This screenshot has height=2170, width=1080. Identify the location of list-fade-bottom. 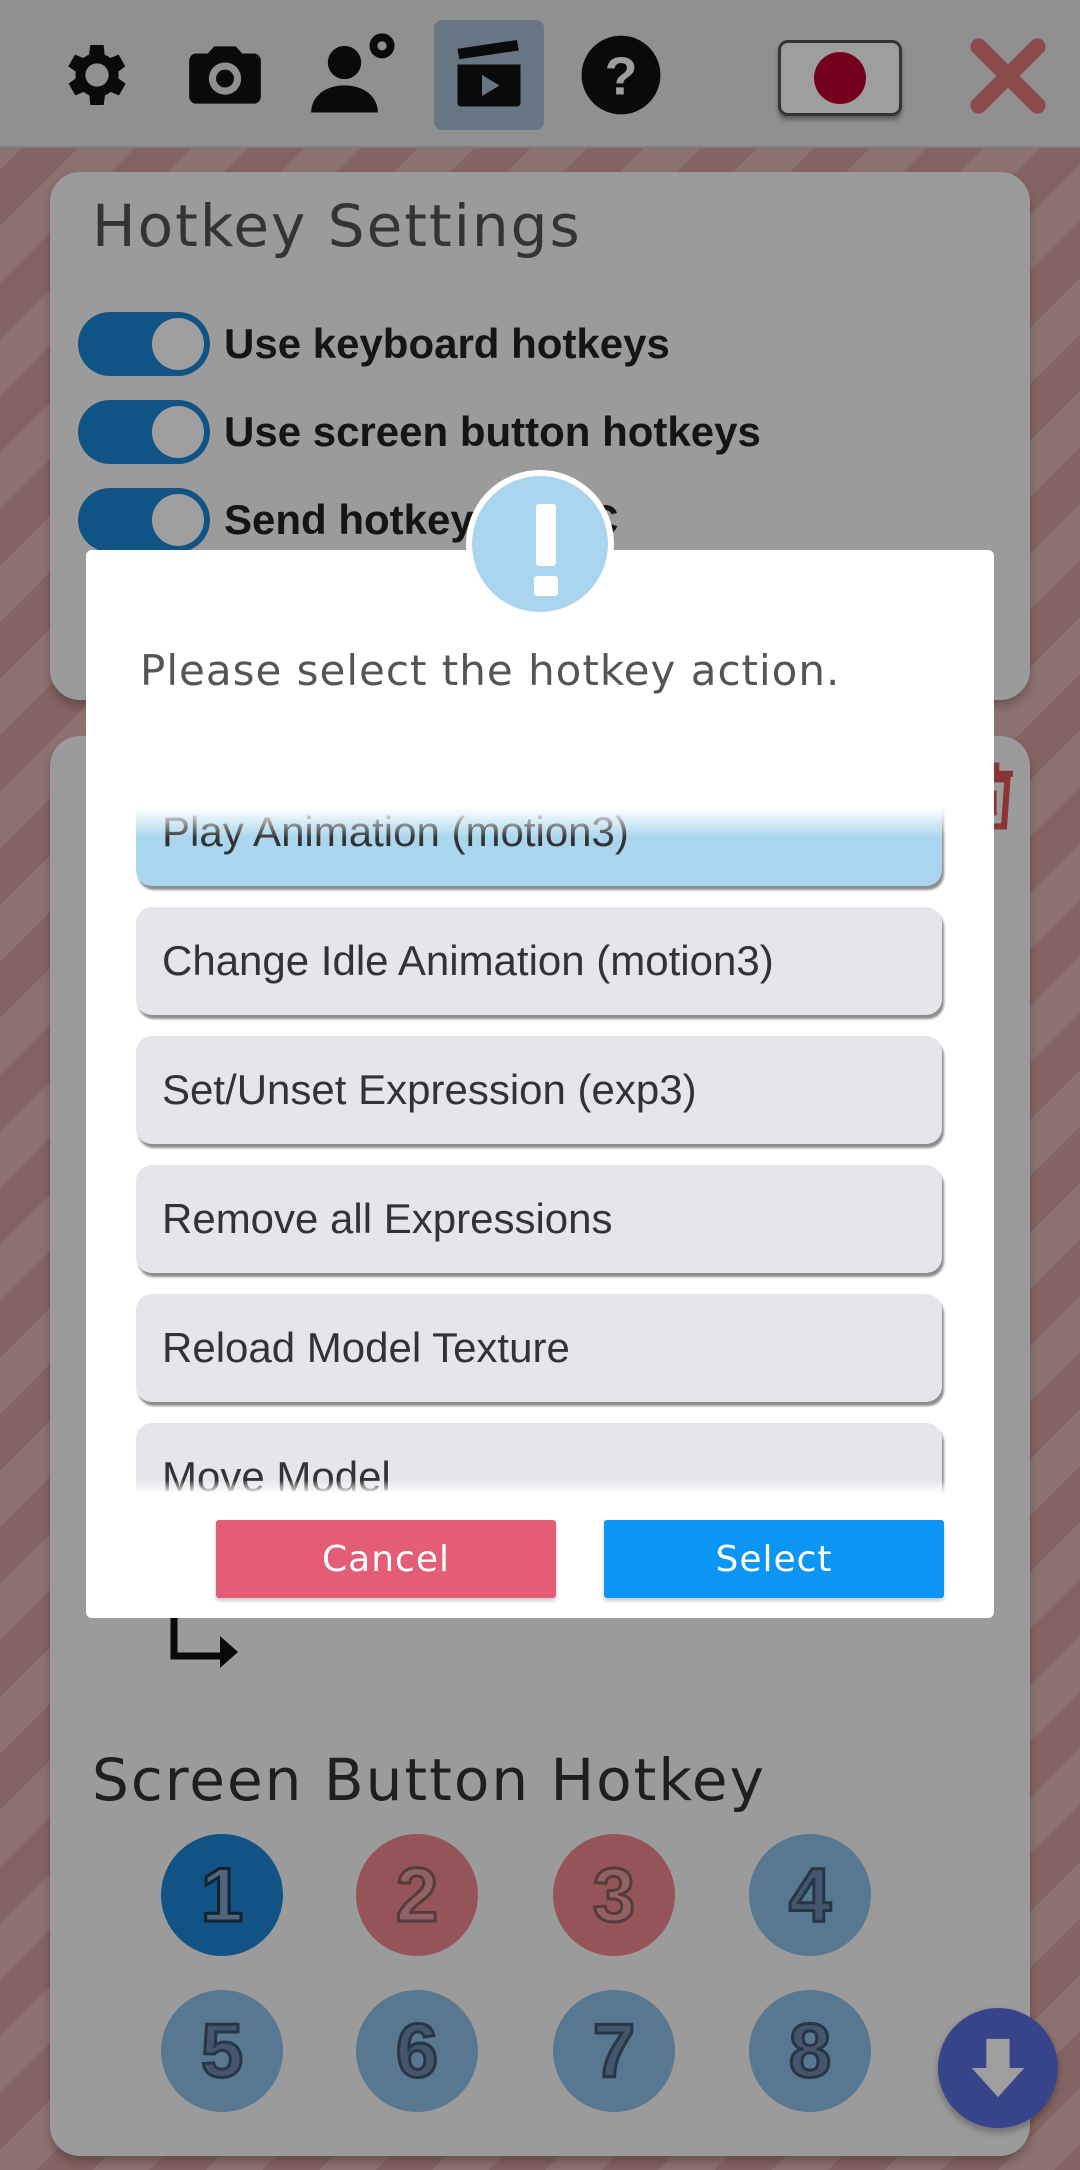
(542, 1487).